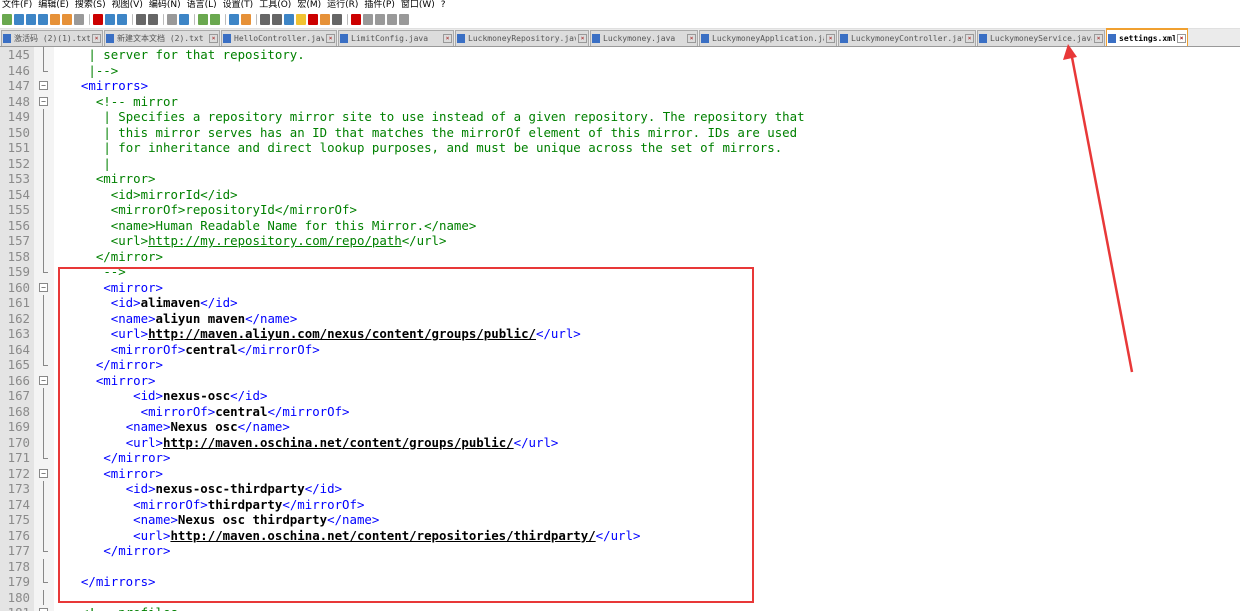  What do you see at coordinates (1070, 52) in the screenshot?
I see `arrowhead-icon` at bounding box center [1070, 52].